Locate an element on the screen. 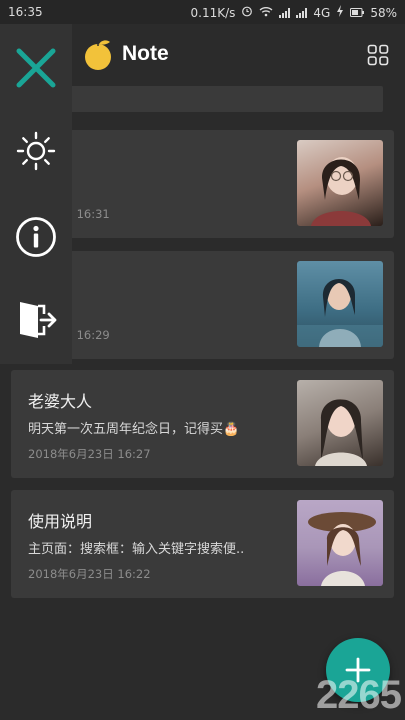 This screenshot has width=405, height=720. note-date: 2018年6月23日 16:27 is located at coordinates (89, 454).